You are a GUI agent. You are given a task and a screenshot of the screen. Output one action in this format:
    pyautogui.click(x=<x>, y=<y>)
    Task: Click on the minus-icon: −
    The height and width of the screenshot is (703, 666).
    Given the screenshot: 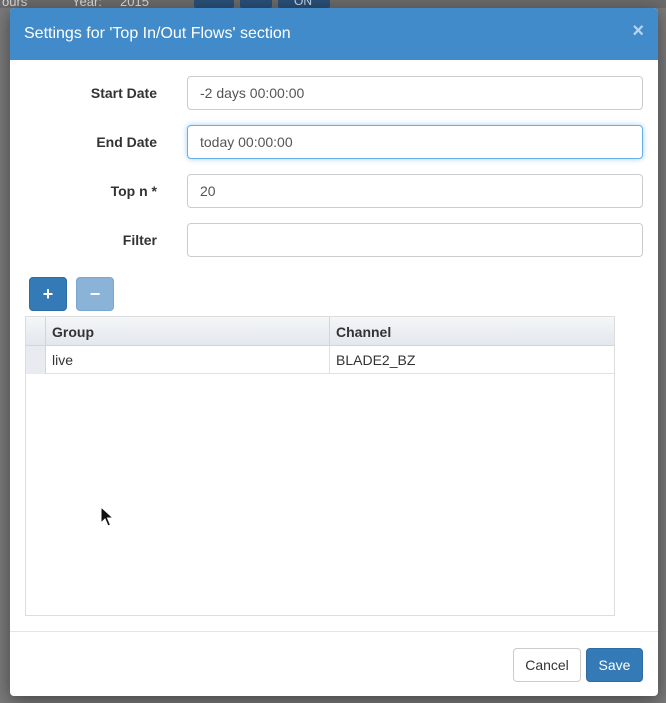 What is the action you would take?
    pyautogui.click(x=95, y=294)
    